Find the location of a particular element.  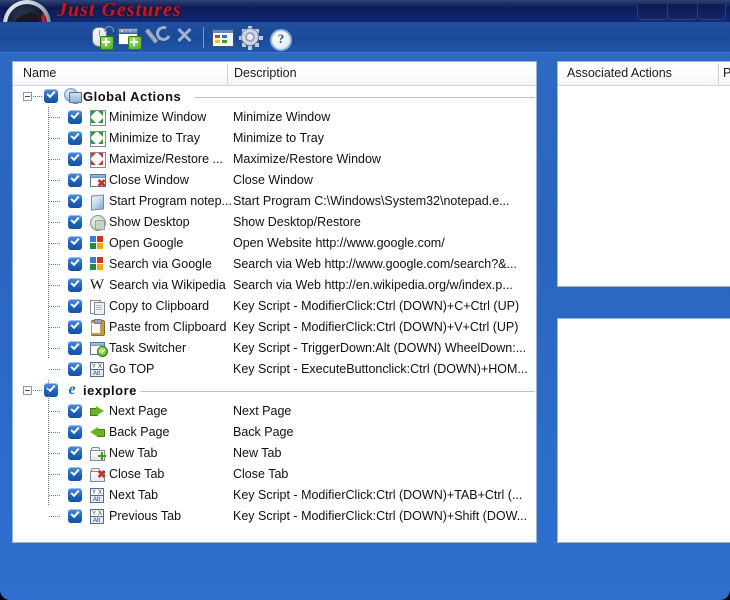

add-gesture-button is located at coordinates (101, 38).